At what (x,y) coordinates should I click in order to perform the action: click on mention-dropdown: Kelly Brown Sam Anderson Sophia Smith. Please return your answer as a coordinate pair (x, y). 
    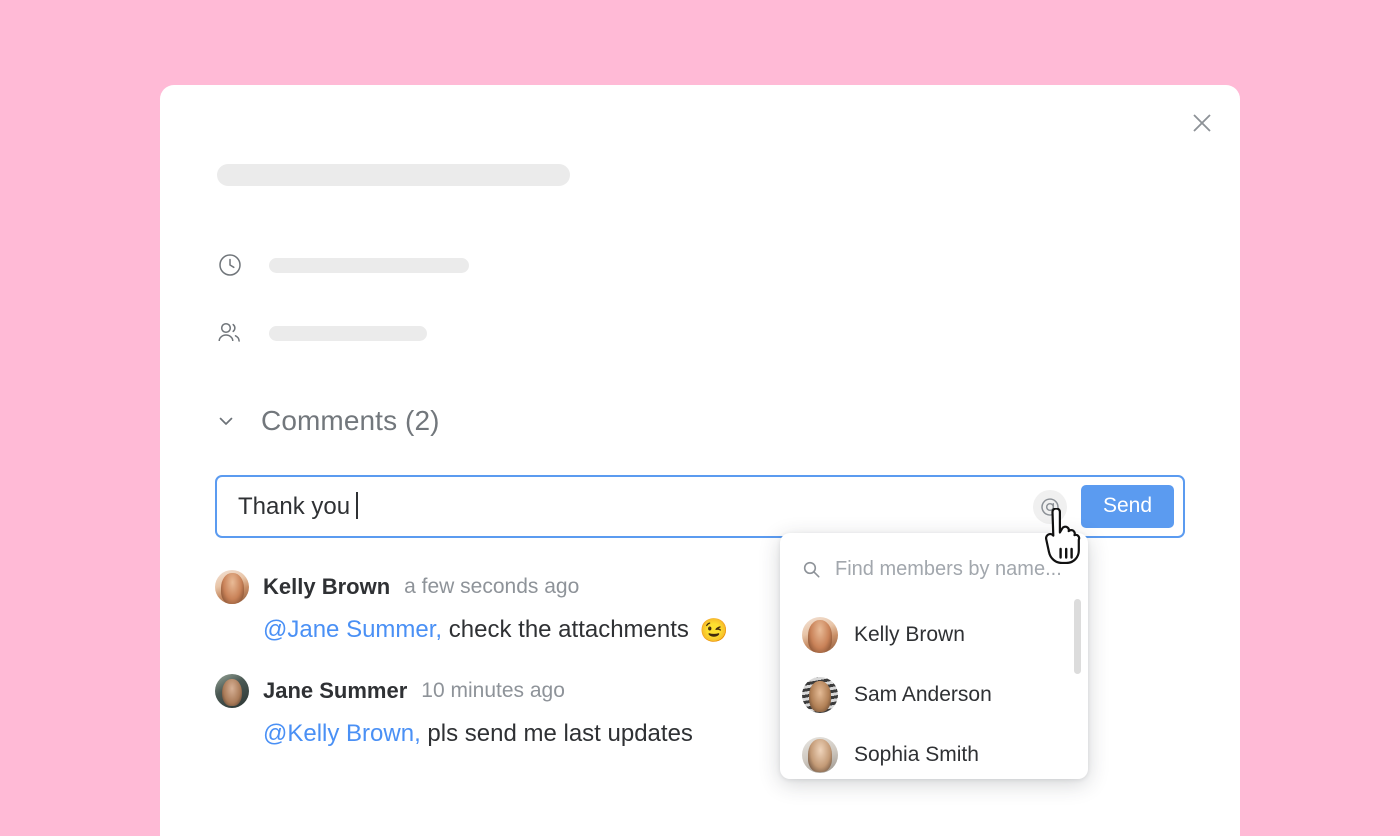
    Looking at the image, I should click on (934, 656).